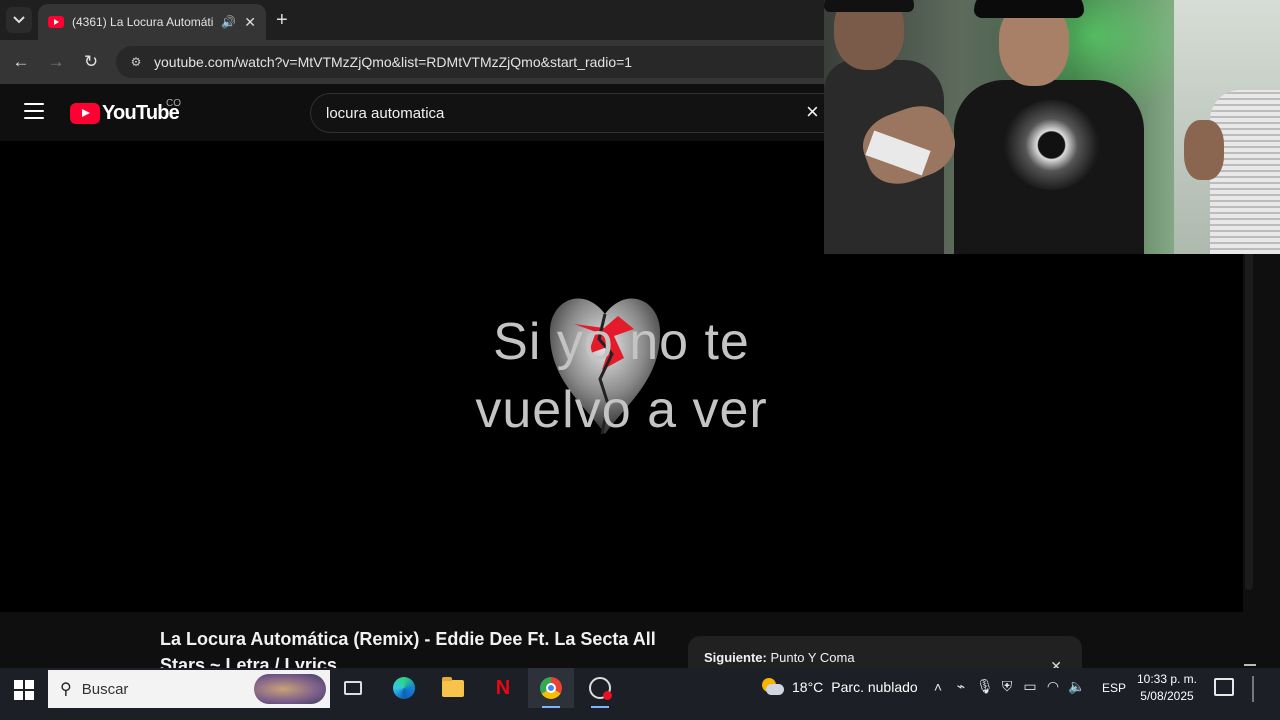 This screenshot has height=720, width=1280. I want to click on up-next-label: Siguiente:, so click(735, 657).